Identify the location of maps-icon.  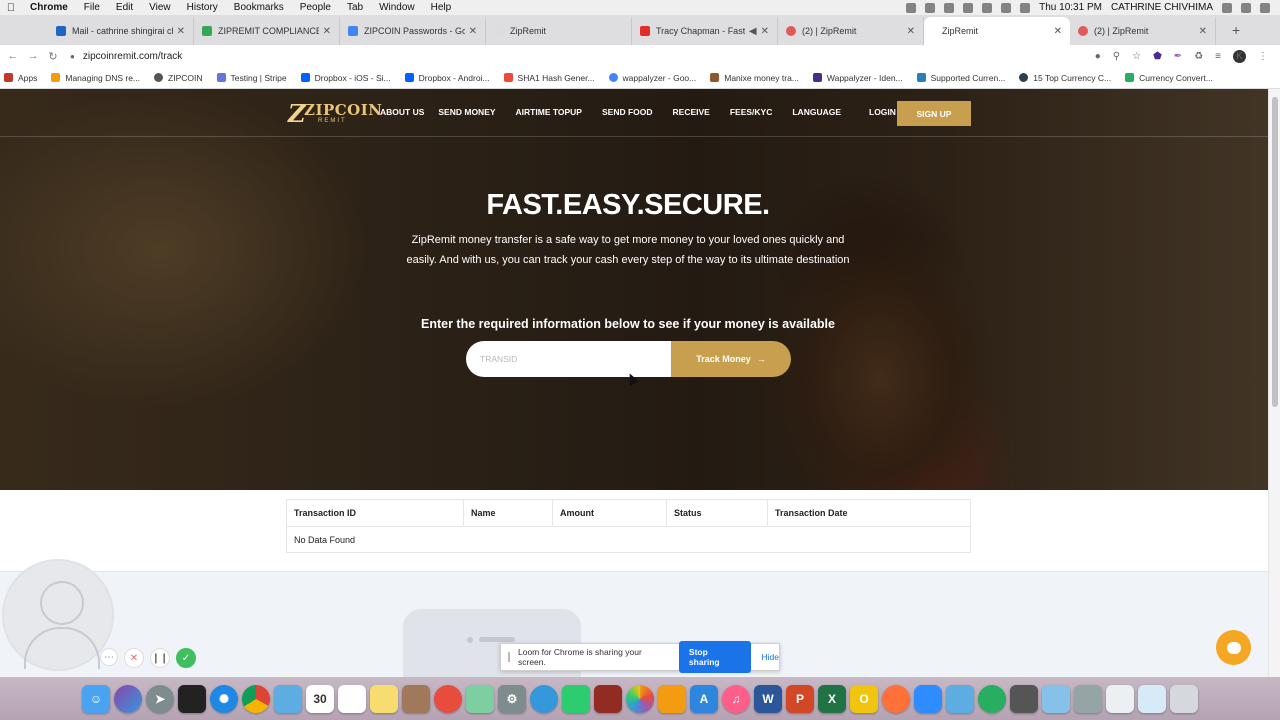
(480, 698).